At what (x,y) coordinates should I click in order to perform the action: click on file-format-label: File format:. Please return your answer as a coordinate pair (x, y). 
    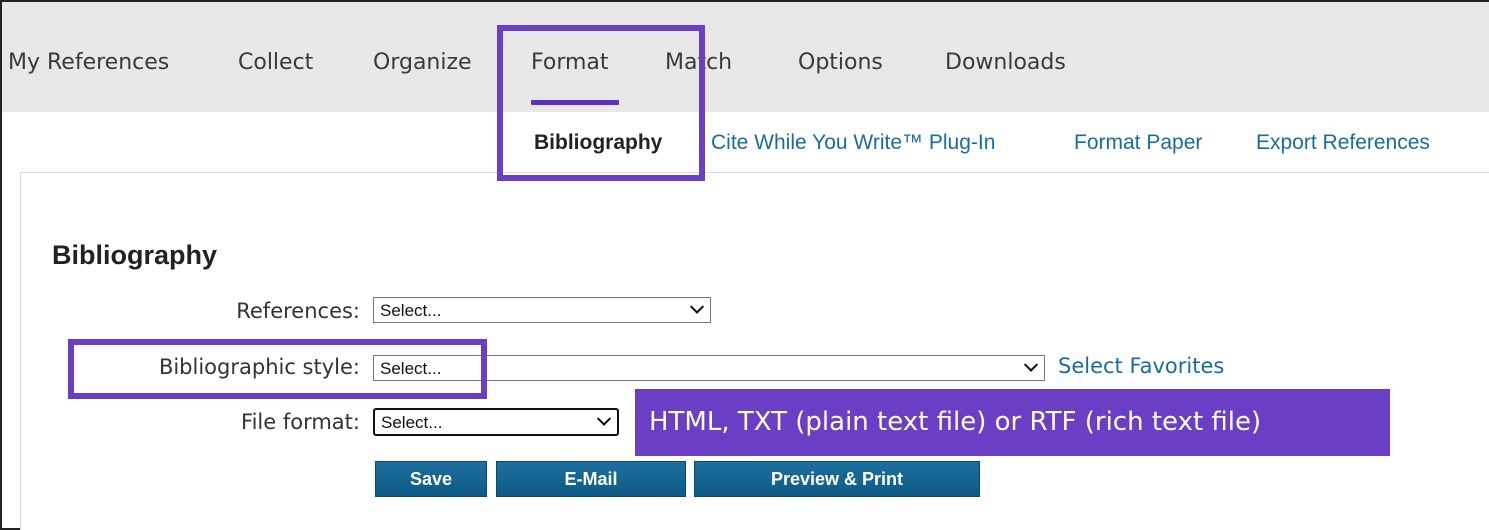
    Looking at the image, I should click on (300, 422).